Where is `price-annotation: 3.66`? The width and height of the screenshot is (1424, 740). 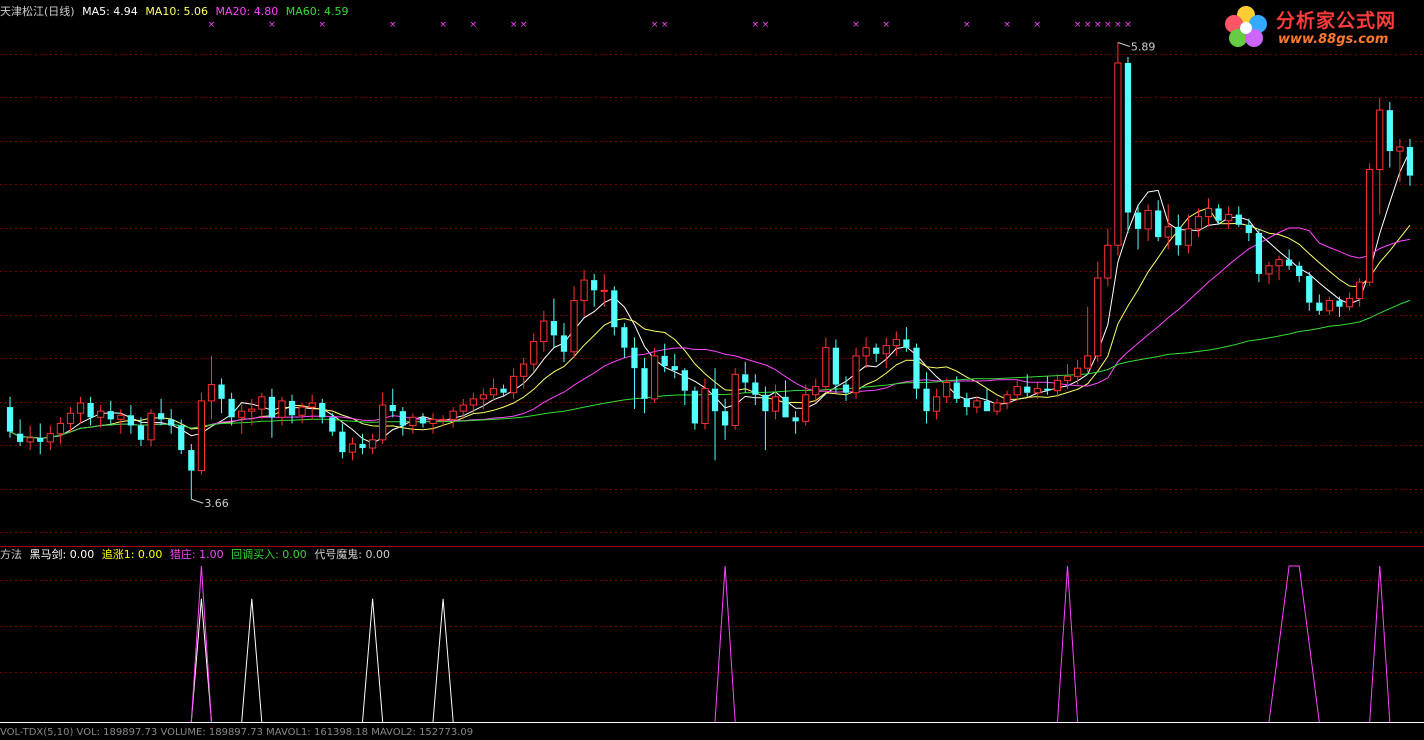 price-annotation: 3.66 is located at coordinates (216, 503).